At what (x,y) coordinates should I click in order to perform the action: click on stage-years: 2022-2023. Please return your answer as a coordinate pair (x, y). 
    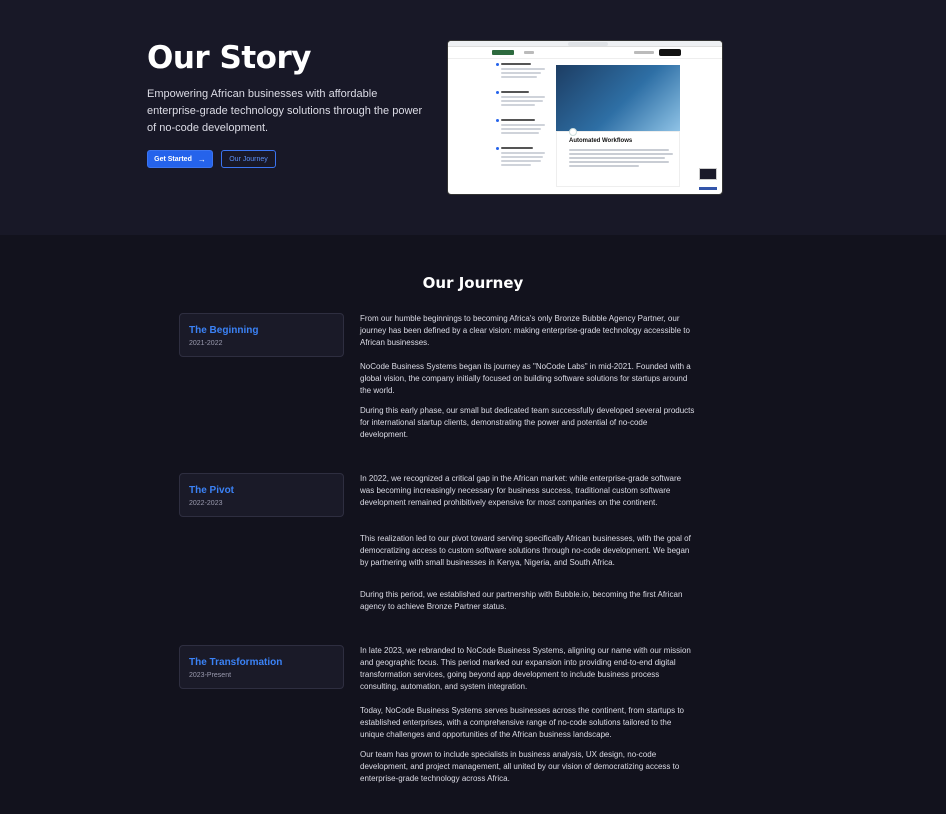
    Looking at the image, I should click on (206, 503).